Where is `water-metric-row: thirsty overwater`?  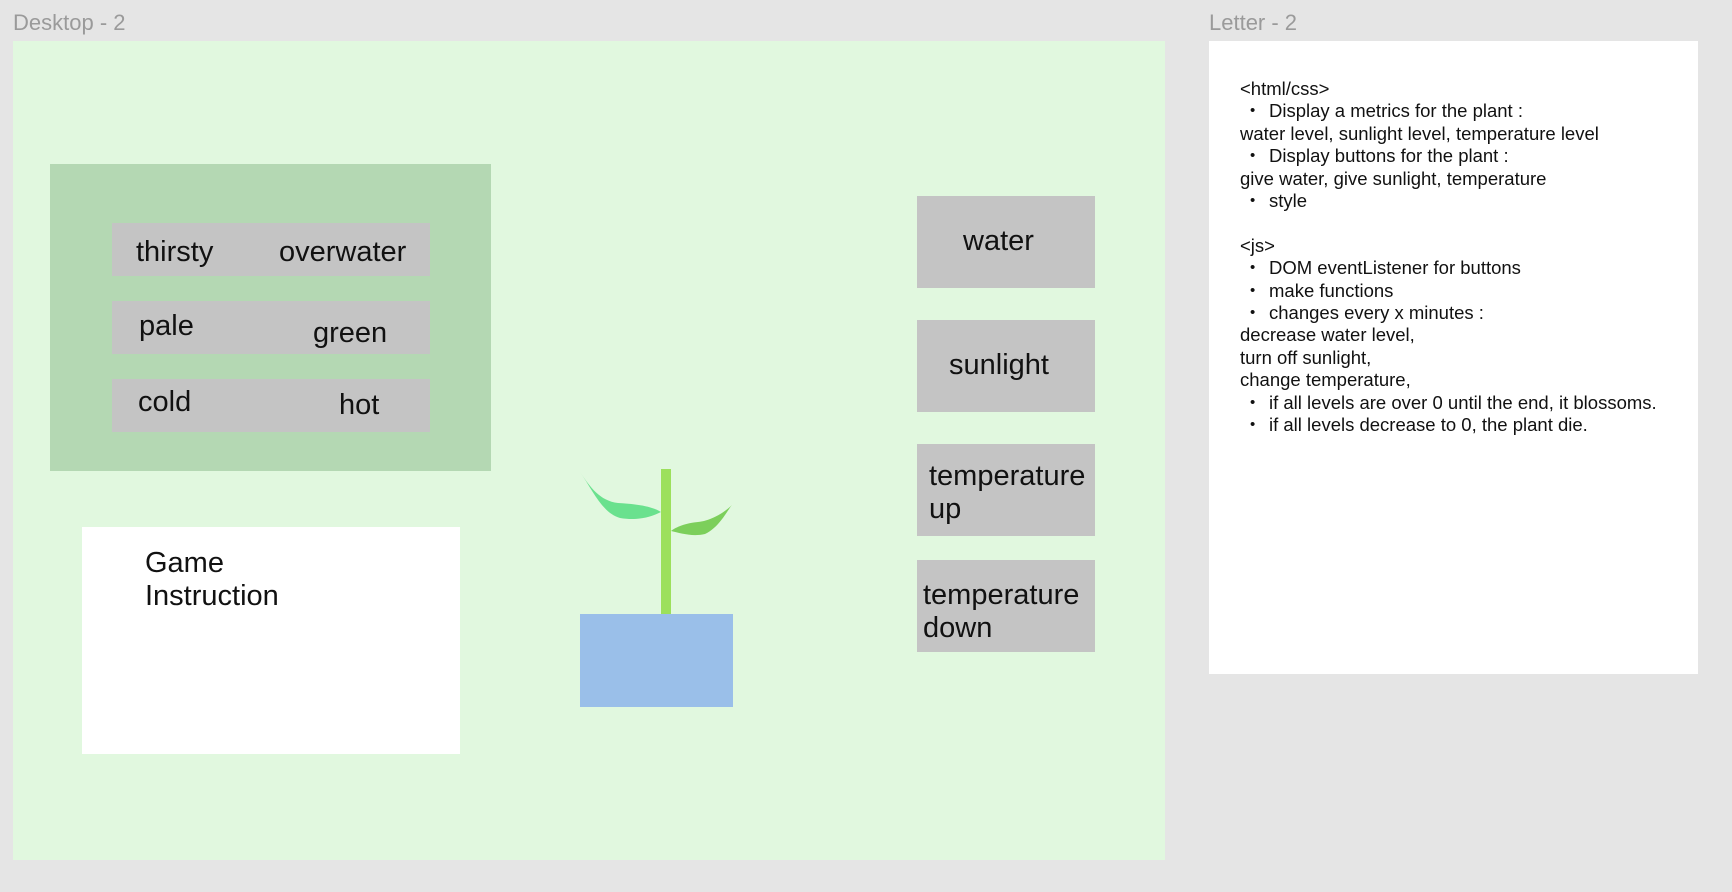
water-metric-row: thirsty overwater is located at coordinates (271, 249).